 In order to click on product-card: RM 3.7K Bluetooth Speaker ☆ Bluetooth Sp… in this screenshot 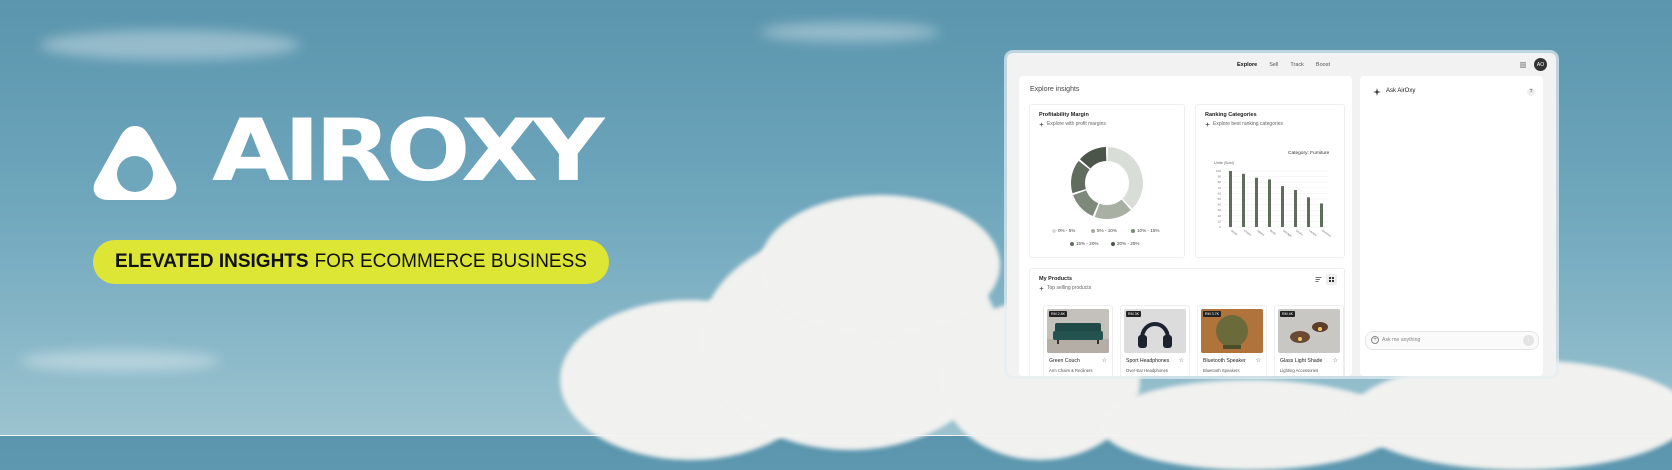, I will do `click(1232, 340)`.